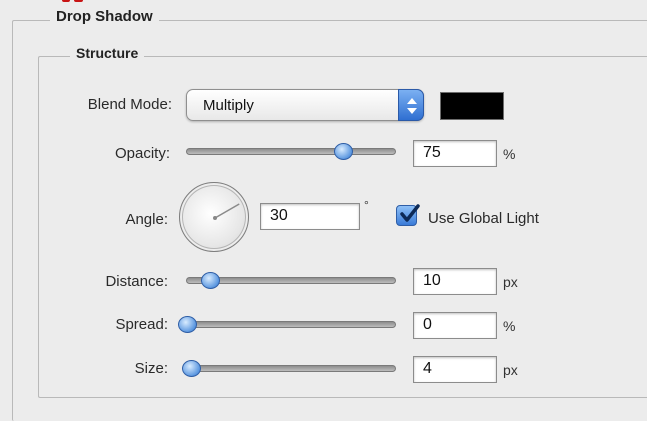 The image size is (647, 421). What do you see at coordinates (129, 104) in the screenshot?
I see `blend-mode-label: Blend Mode:` at bounding box center [129, 104].